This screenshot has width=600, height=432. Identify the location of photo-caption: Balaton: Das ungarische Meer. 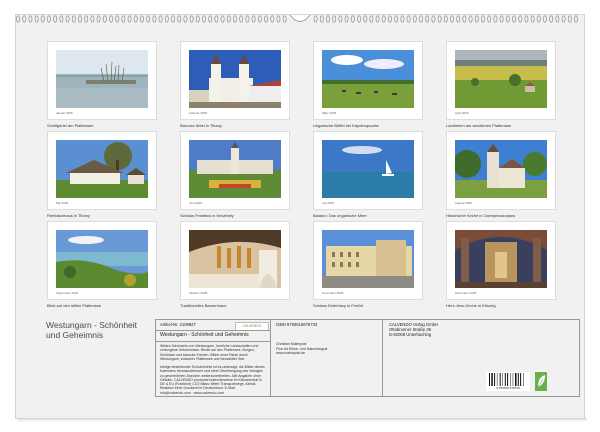
(340, 215).